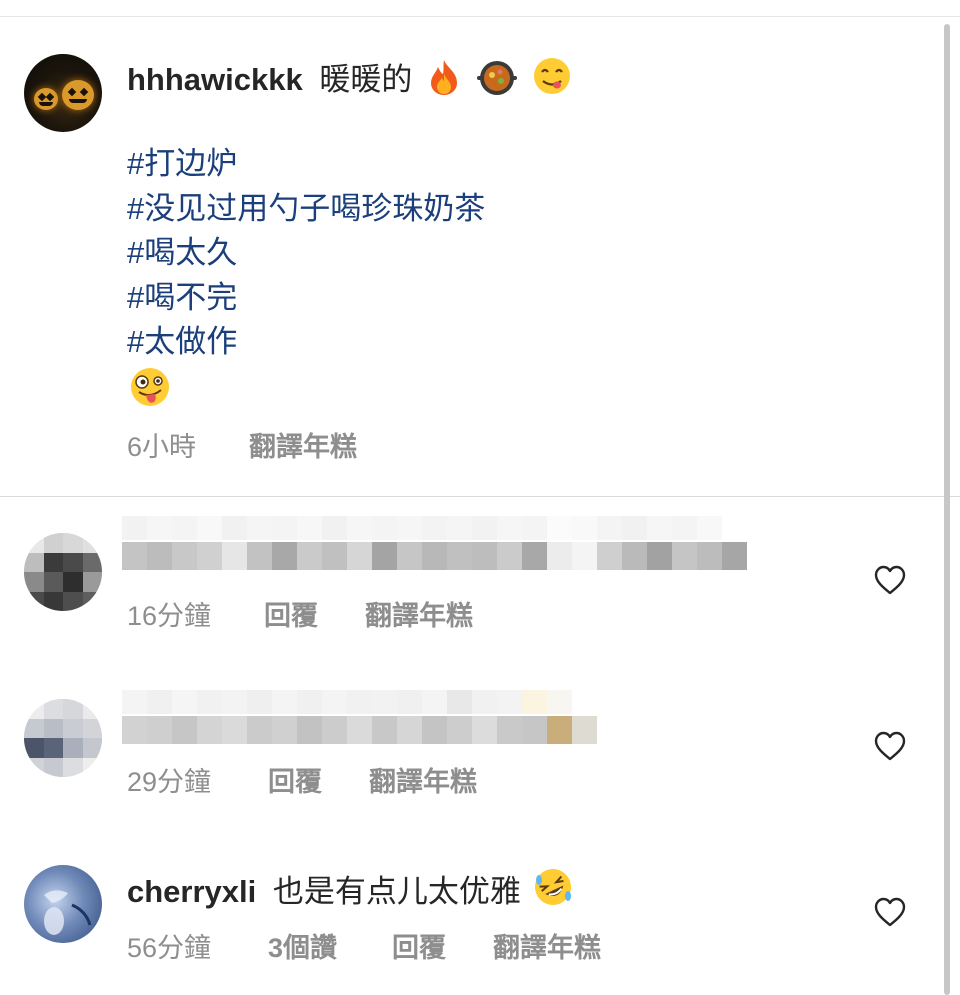 This screenshot has width=960, height=995. I want to click on comment-text-line: cherryxli 也是有点儿太优雅, so click(350, 892).